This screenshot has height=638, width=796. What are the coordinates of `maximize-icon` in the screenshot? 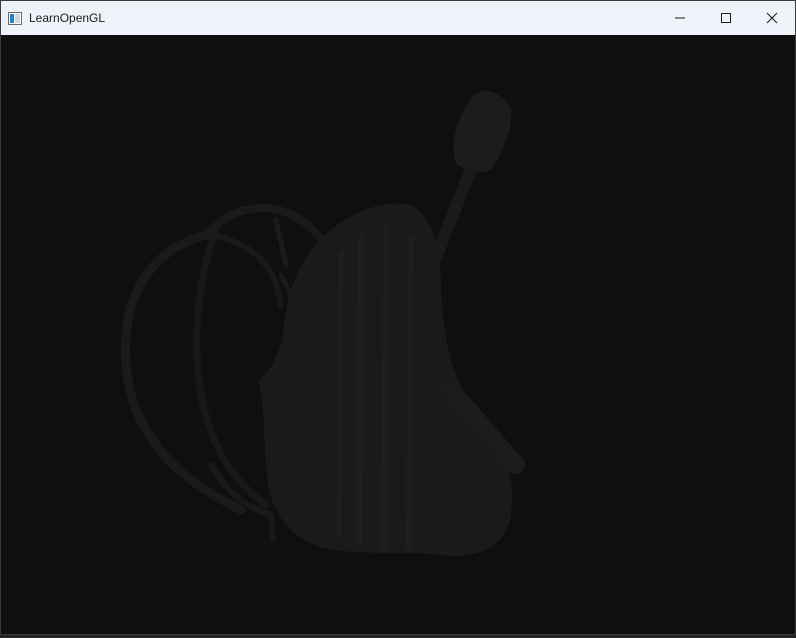 It's located at (726, 18).